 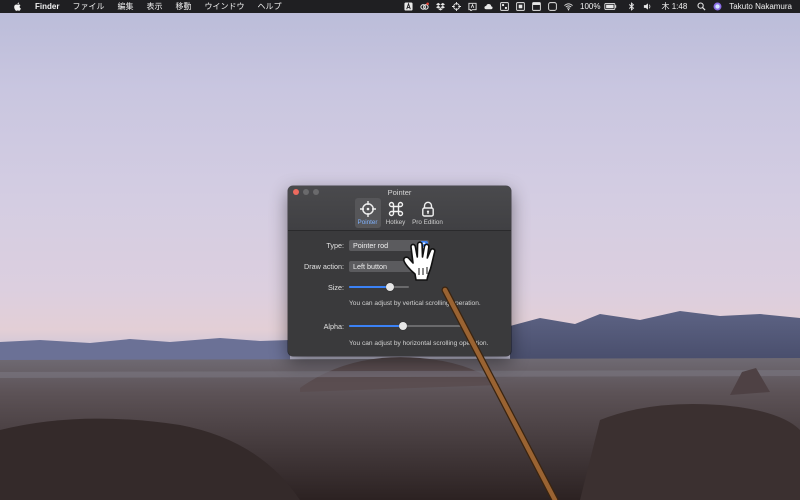 I want to click on draw-action-label: Draw action:, so click(x=324, y=266).